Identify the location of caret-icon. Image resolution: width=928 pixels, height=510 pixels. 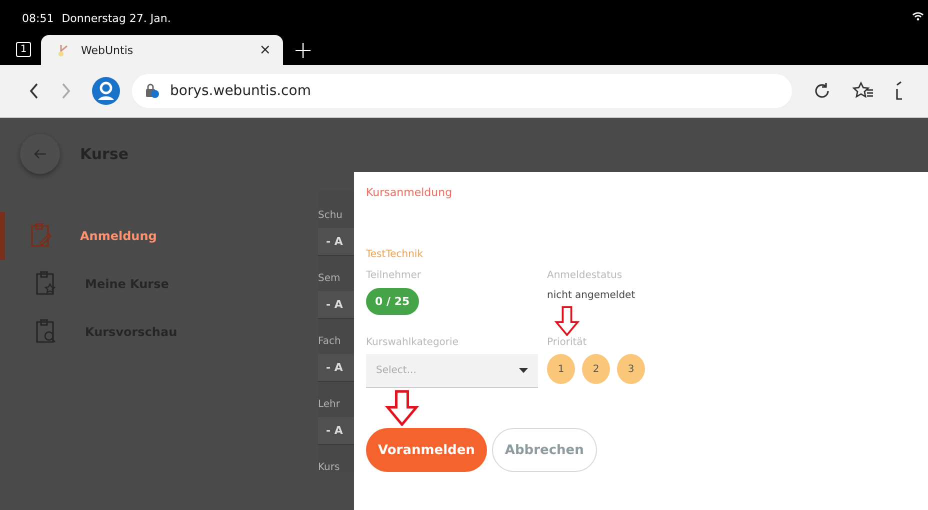
(523, 370).